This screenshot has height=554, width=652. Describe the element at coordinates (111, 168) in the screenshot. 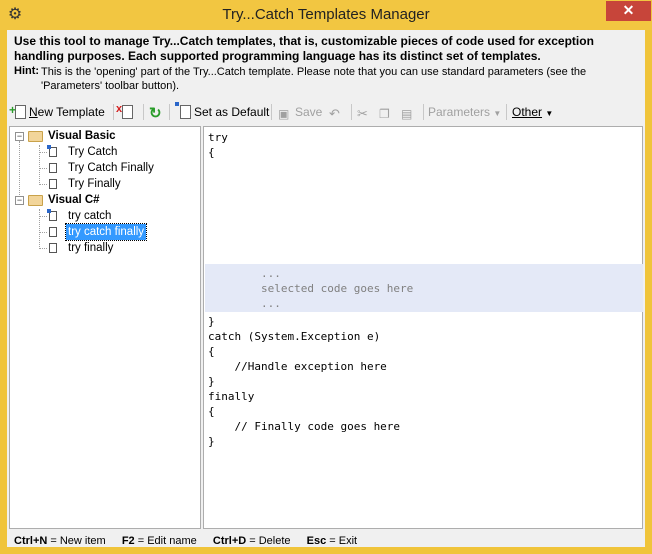

I see `tree-item: Try Catch Finally` at that location.